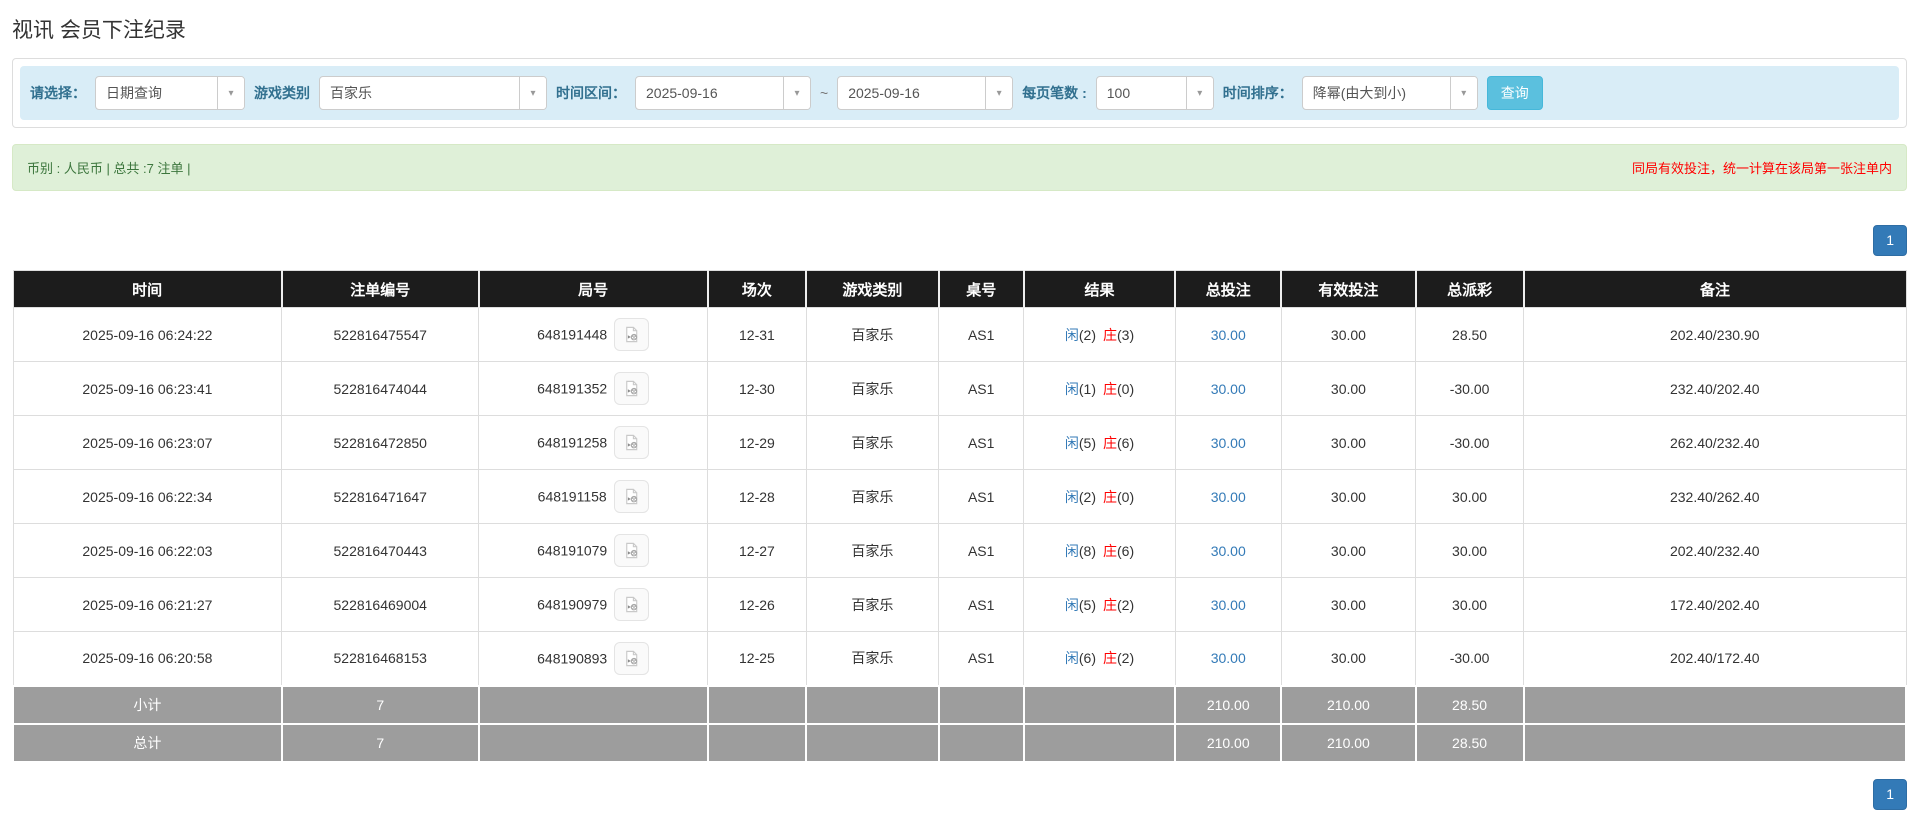 This screenshot has height=820, width=1919. I want to click on cell-session: 12-27, so click(757, 550).